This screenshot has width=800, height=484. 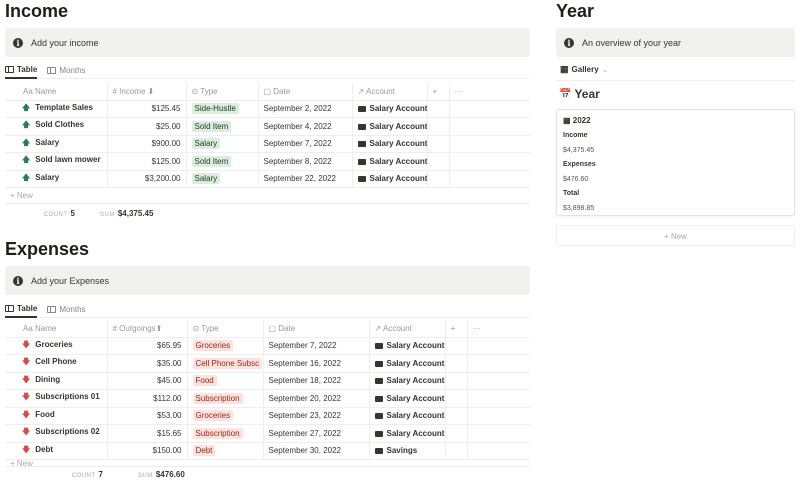 What do you see at coordinates (147, 329) in the screenshot?
I see `column-amount: # Outgoings⬆` at bounding box center [147, 329].